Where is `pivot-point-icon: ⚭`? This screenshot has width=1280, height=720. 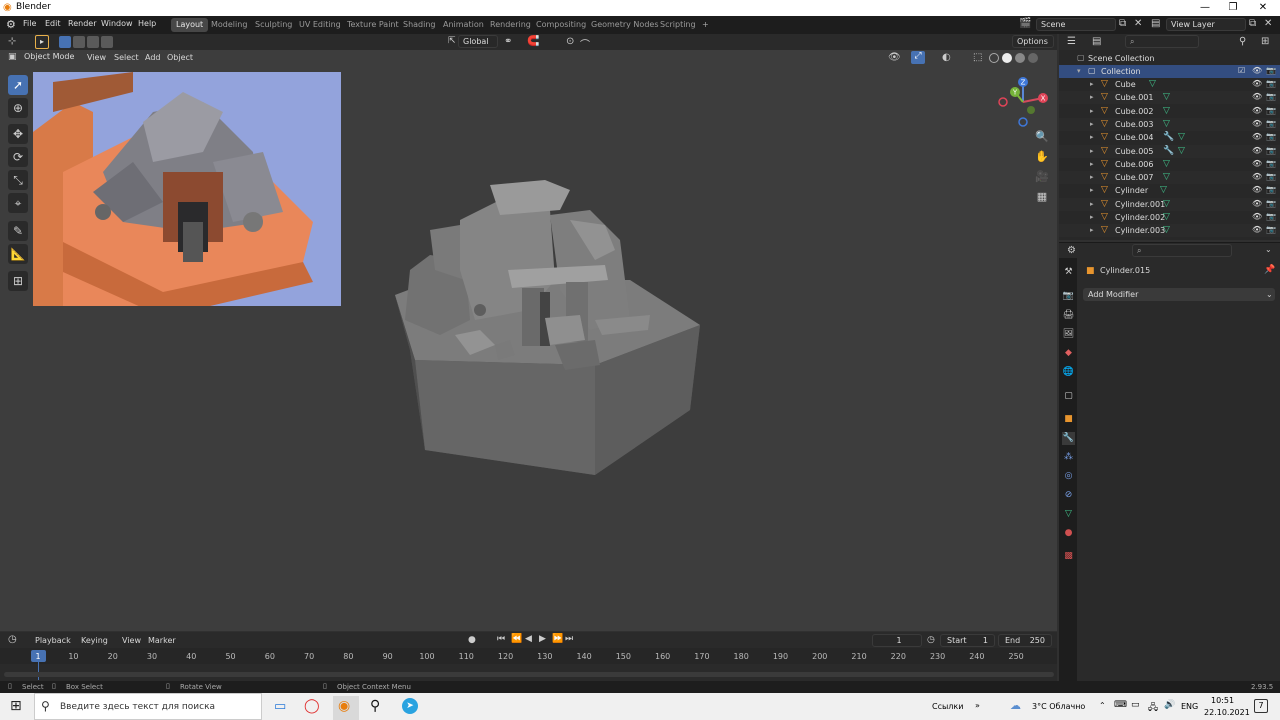 pivot-point-icon: ⚭ is located at coordinates (508, 41).